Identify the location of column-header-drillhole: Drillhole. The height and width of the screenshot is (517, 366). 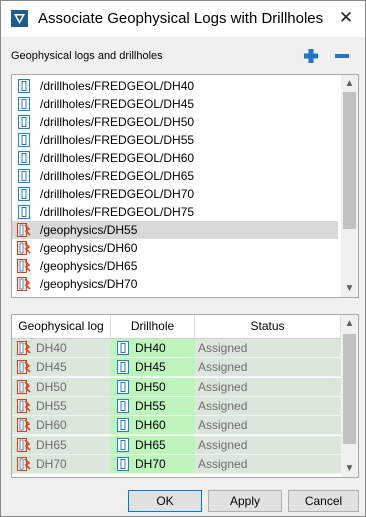
(153, 326).